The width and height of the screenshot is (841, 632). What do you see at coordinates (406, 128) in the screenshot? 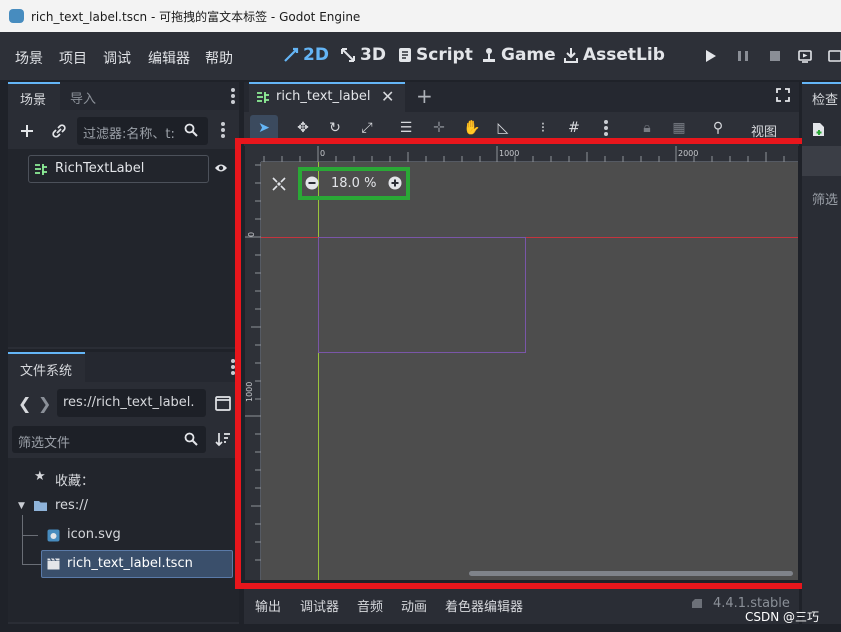
I see `selectable-nodes-icon: ☰` at bounding box center [406, 128].